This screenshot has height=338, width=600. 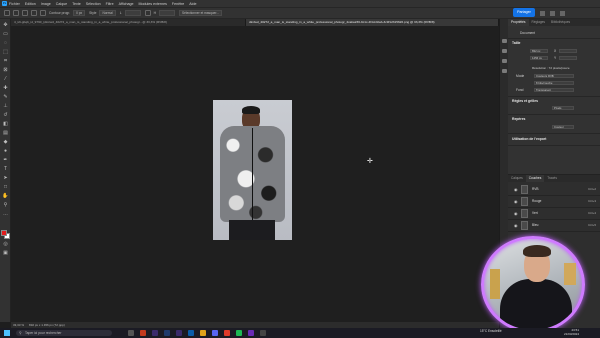 I want to click on guides-title: Repères, so click(x=518, y=119).